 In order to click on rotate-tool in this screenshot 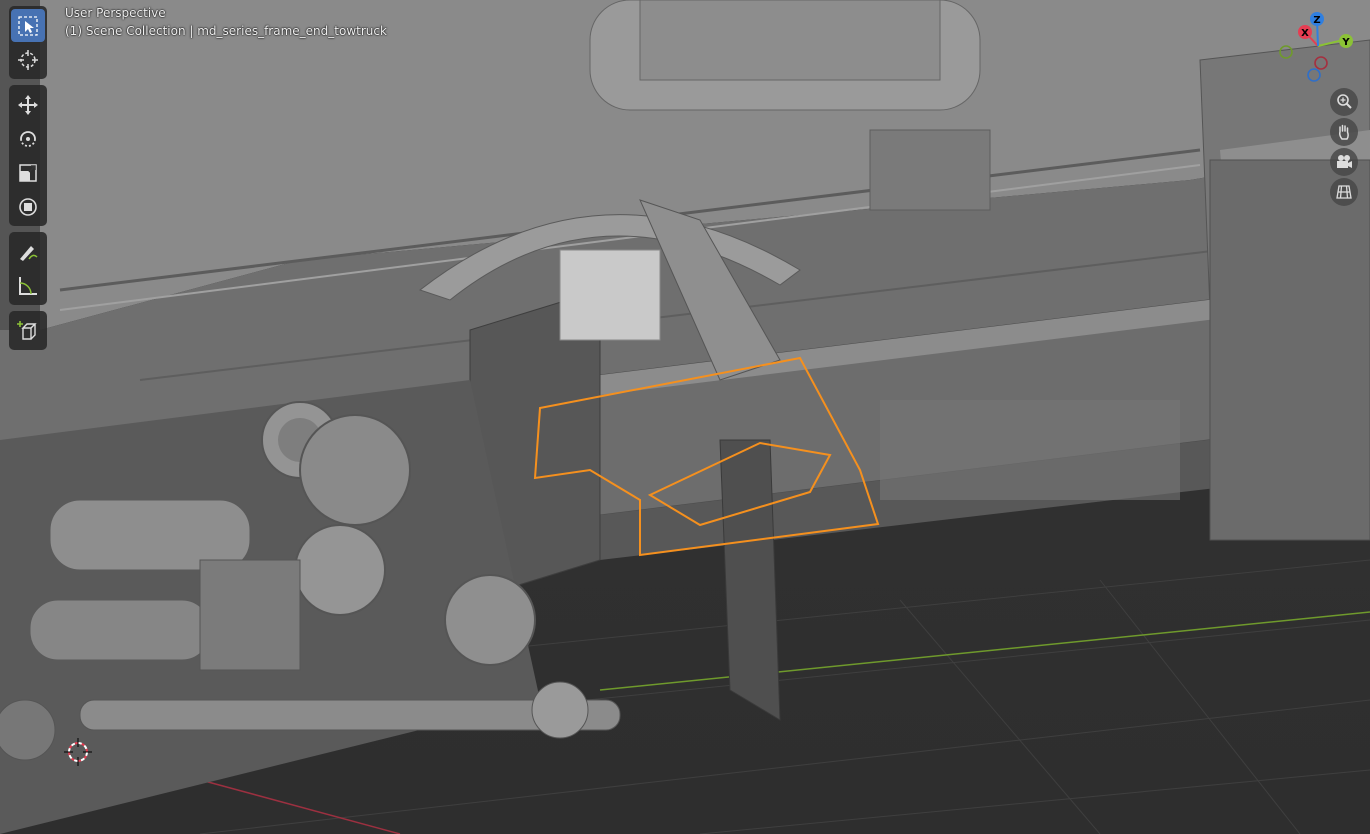, I will do `click(28, 138)`.